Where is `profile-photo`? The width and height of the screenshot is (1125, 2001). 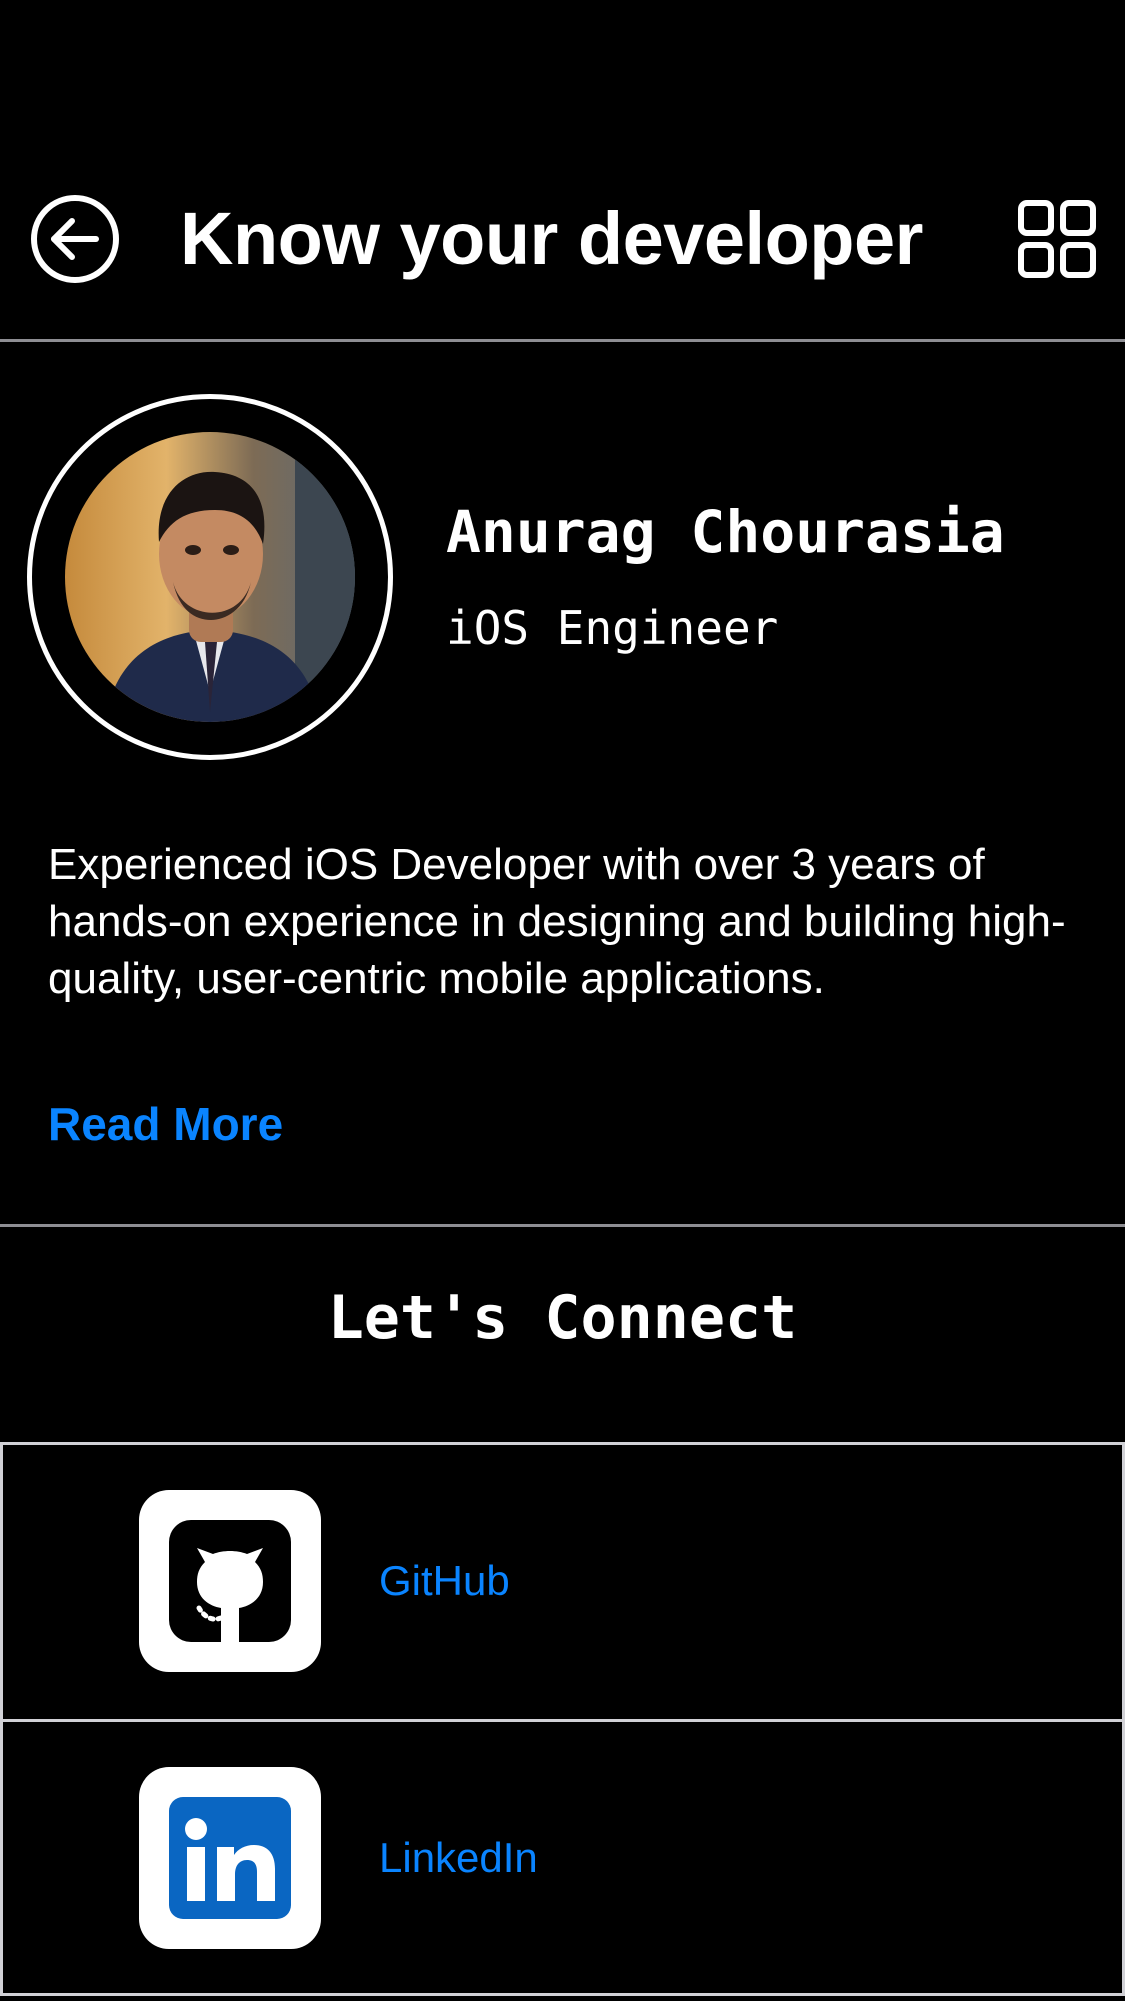
profile-photo is located at coordinates (210, 577).